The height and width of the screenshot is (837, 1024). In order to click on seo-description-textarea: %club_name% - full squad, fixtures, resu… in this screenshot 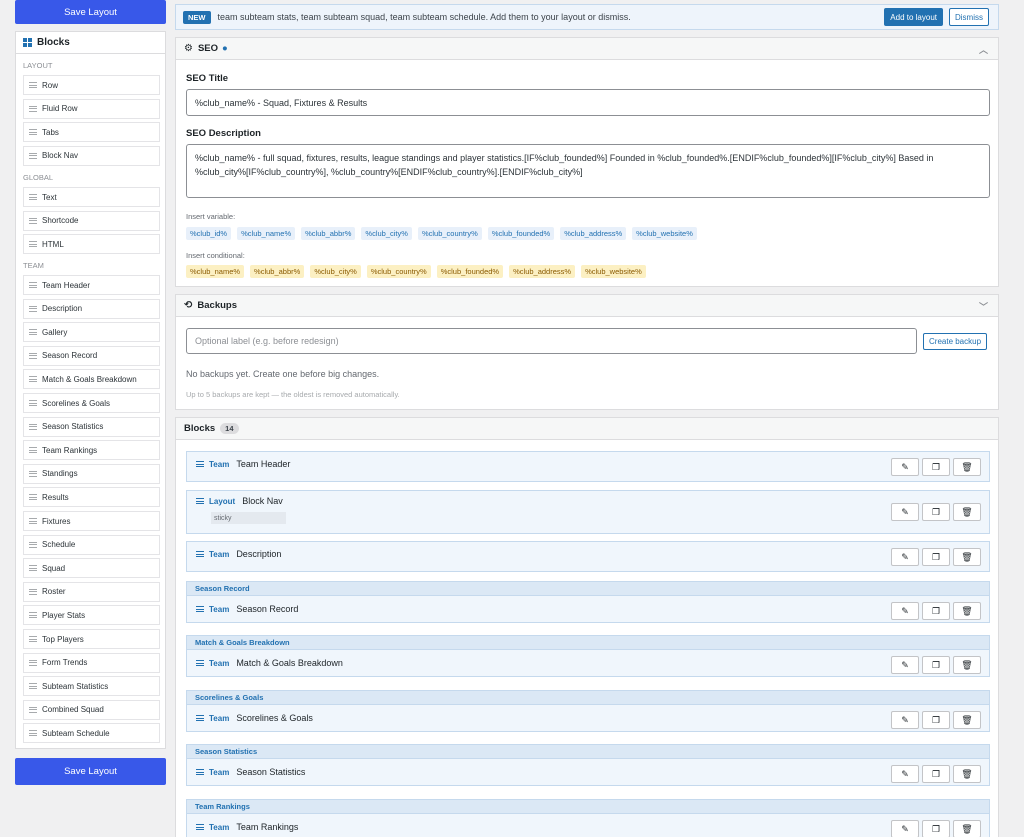, I will do `click(588, 171)`.